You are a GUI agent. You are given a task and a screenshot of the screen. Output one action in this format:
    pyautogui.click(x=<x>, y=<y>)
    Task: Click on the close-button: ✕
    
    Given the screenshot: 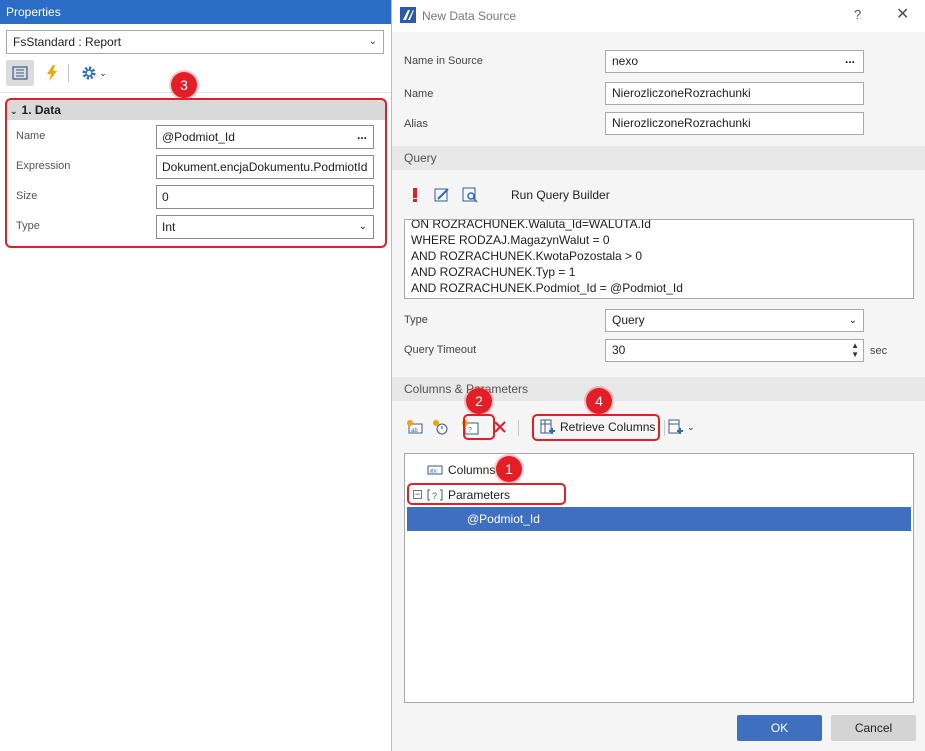 What is the action you would take?
    pyautogui.click(x=902, y=14)
    